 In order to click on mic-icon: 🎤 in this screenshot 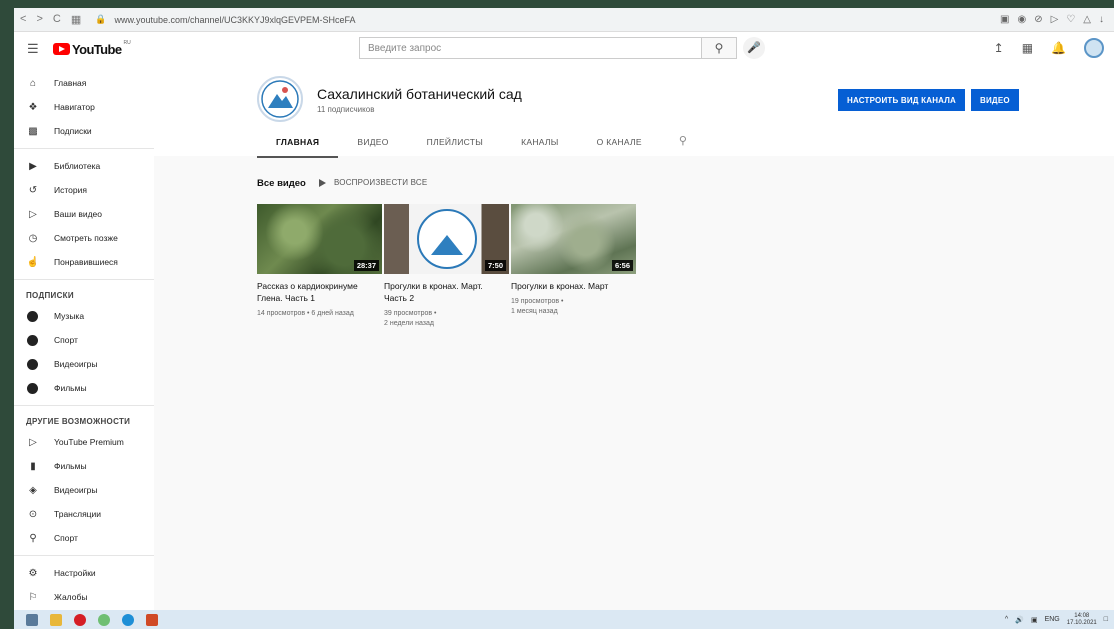, I will do `click(754, 48)`.